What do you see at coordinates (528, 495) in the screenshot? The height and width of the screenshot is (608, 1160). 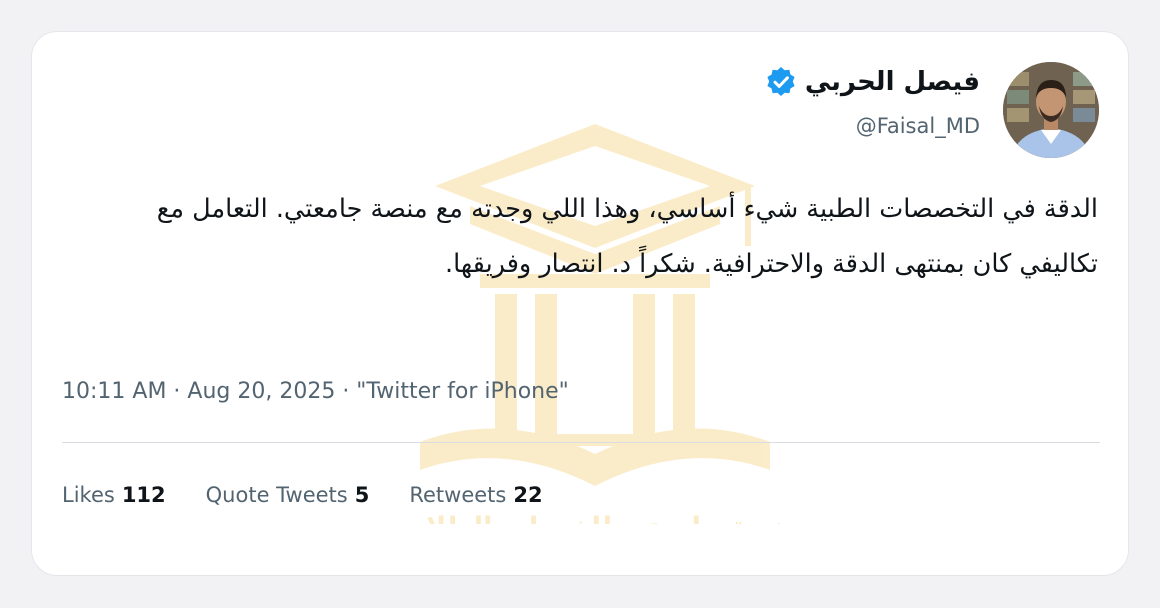 I see `retweets-count: 22` at bounding box center [528, 495].